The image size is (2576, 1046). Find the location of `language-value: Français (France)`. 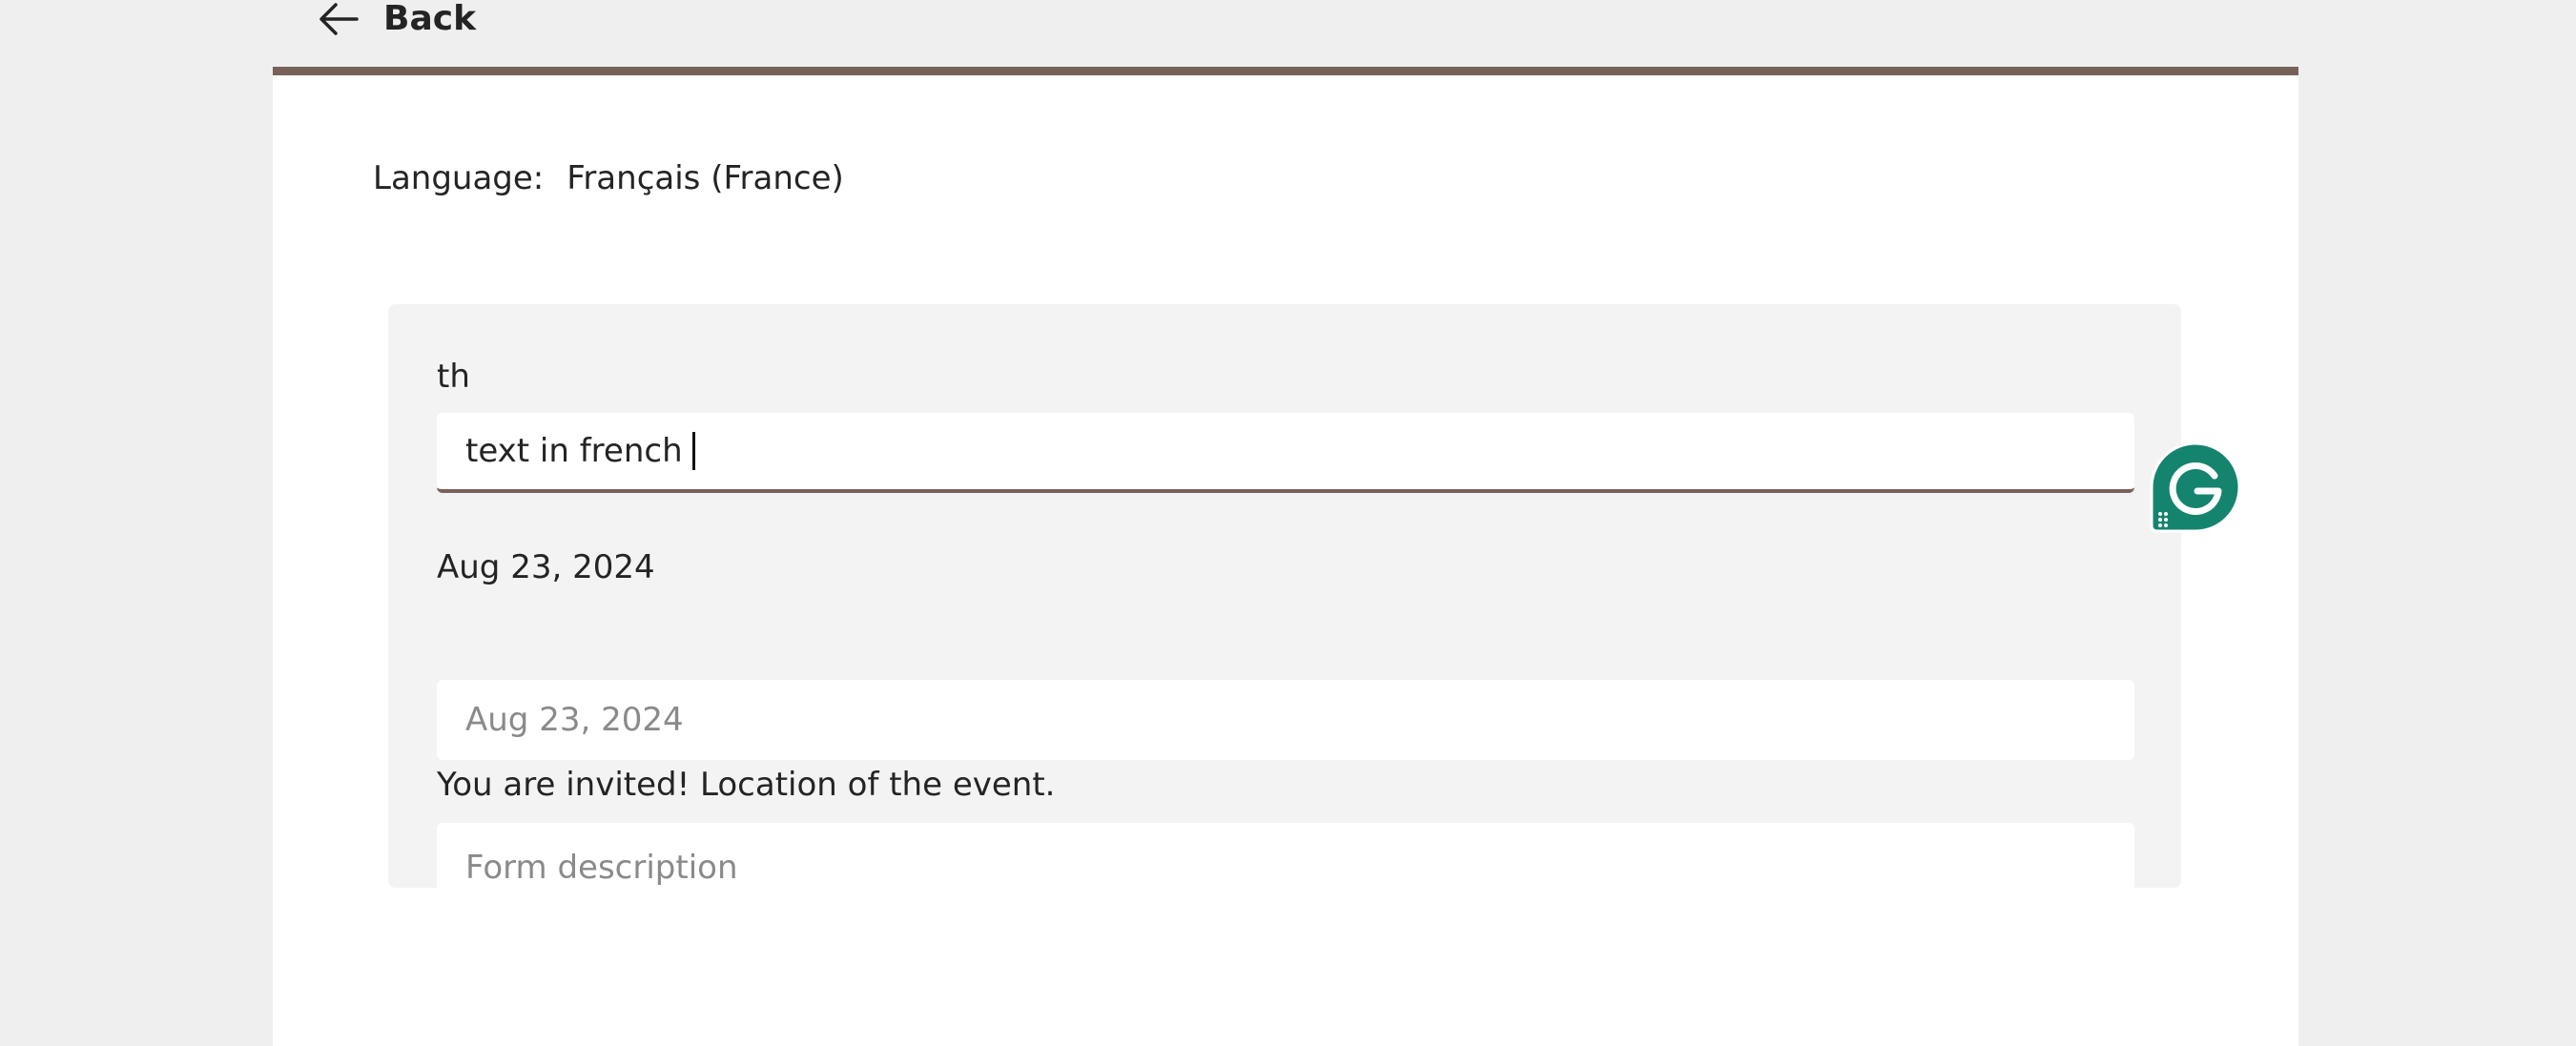

language-value: Français (France) is located at coordinates (705, 178).